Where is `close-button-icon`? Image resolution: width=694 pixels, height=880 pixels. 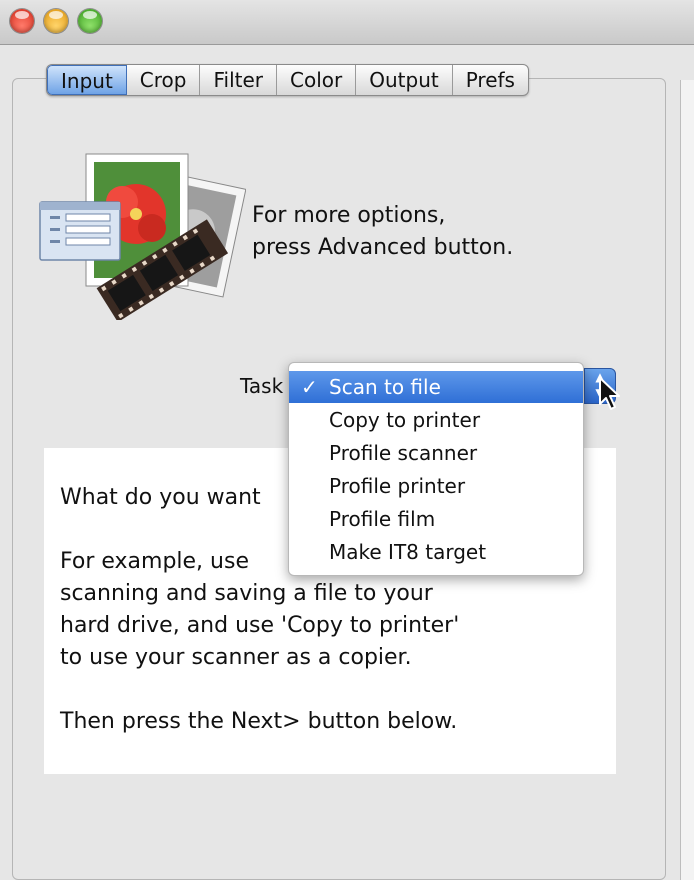 close-button-icon is located at coordinates (22, 21).